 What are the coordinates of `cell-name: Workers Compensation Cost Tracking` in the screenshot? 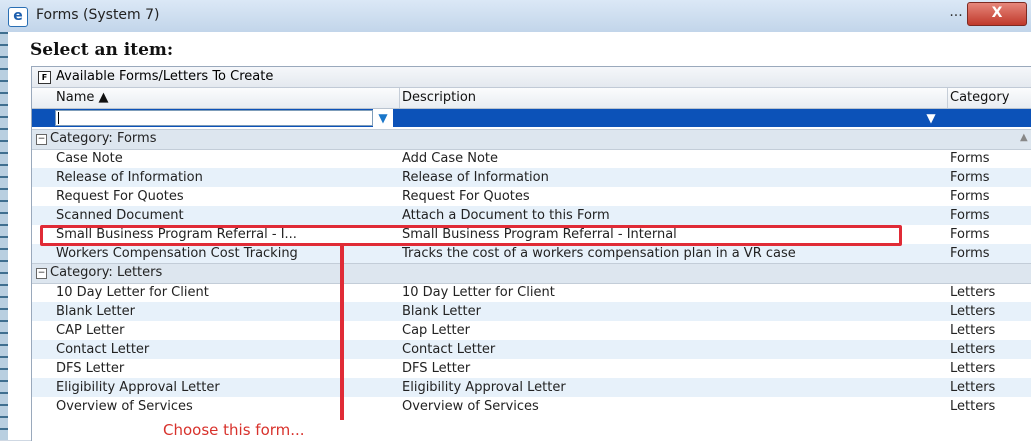 It's located at (177, 253).